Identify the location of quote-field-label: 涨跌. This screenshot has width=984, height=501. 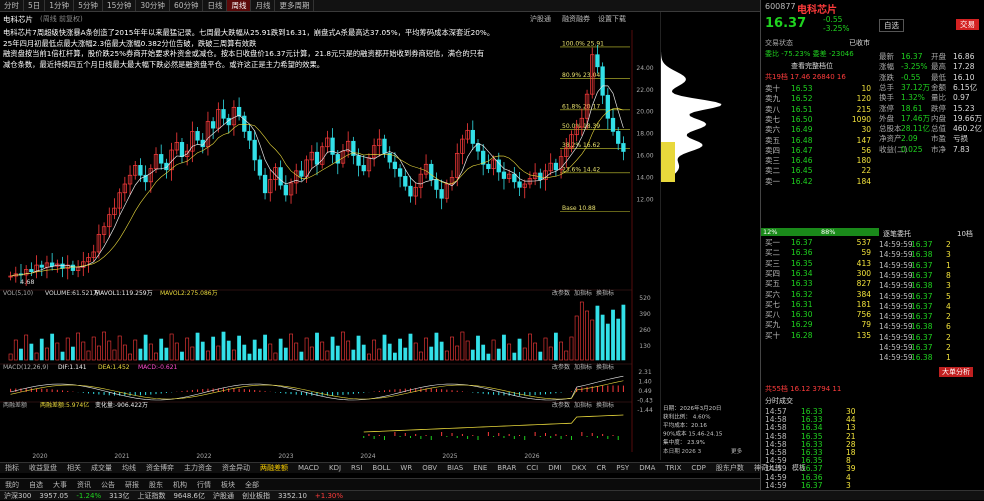
(886, 77).